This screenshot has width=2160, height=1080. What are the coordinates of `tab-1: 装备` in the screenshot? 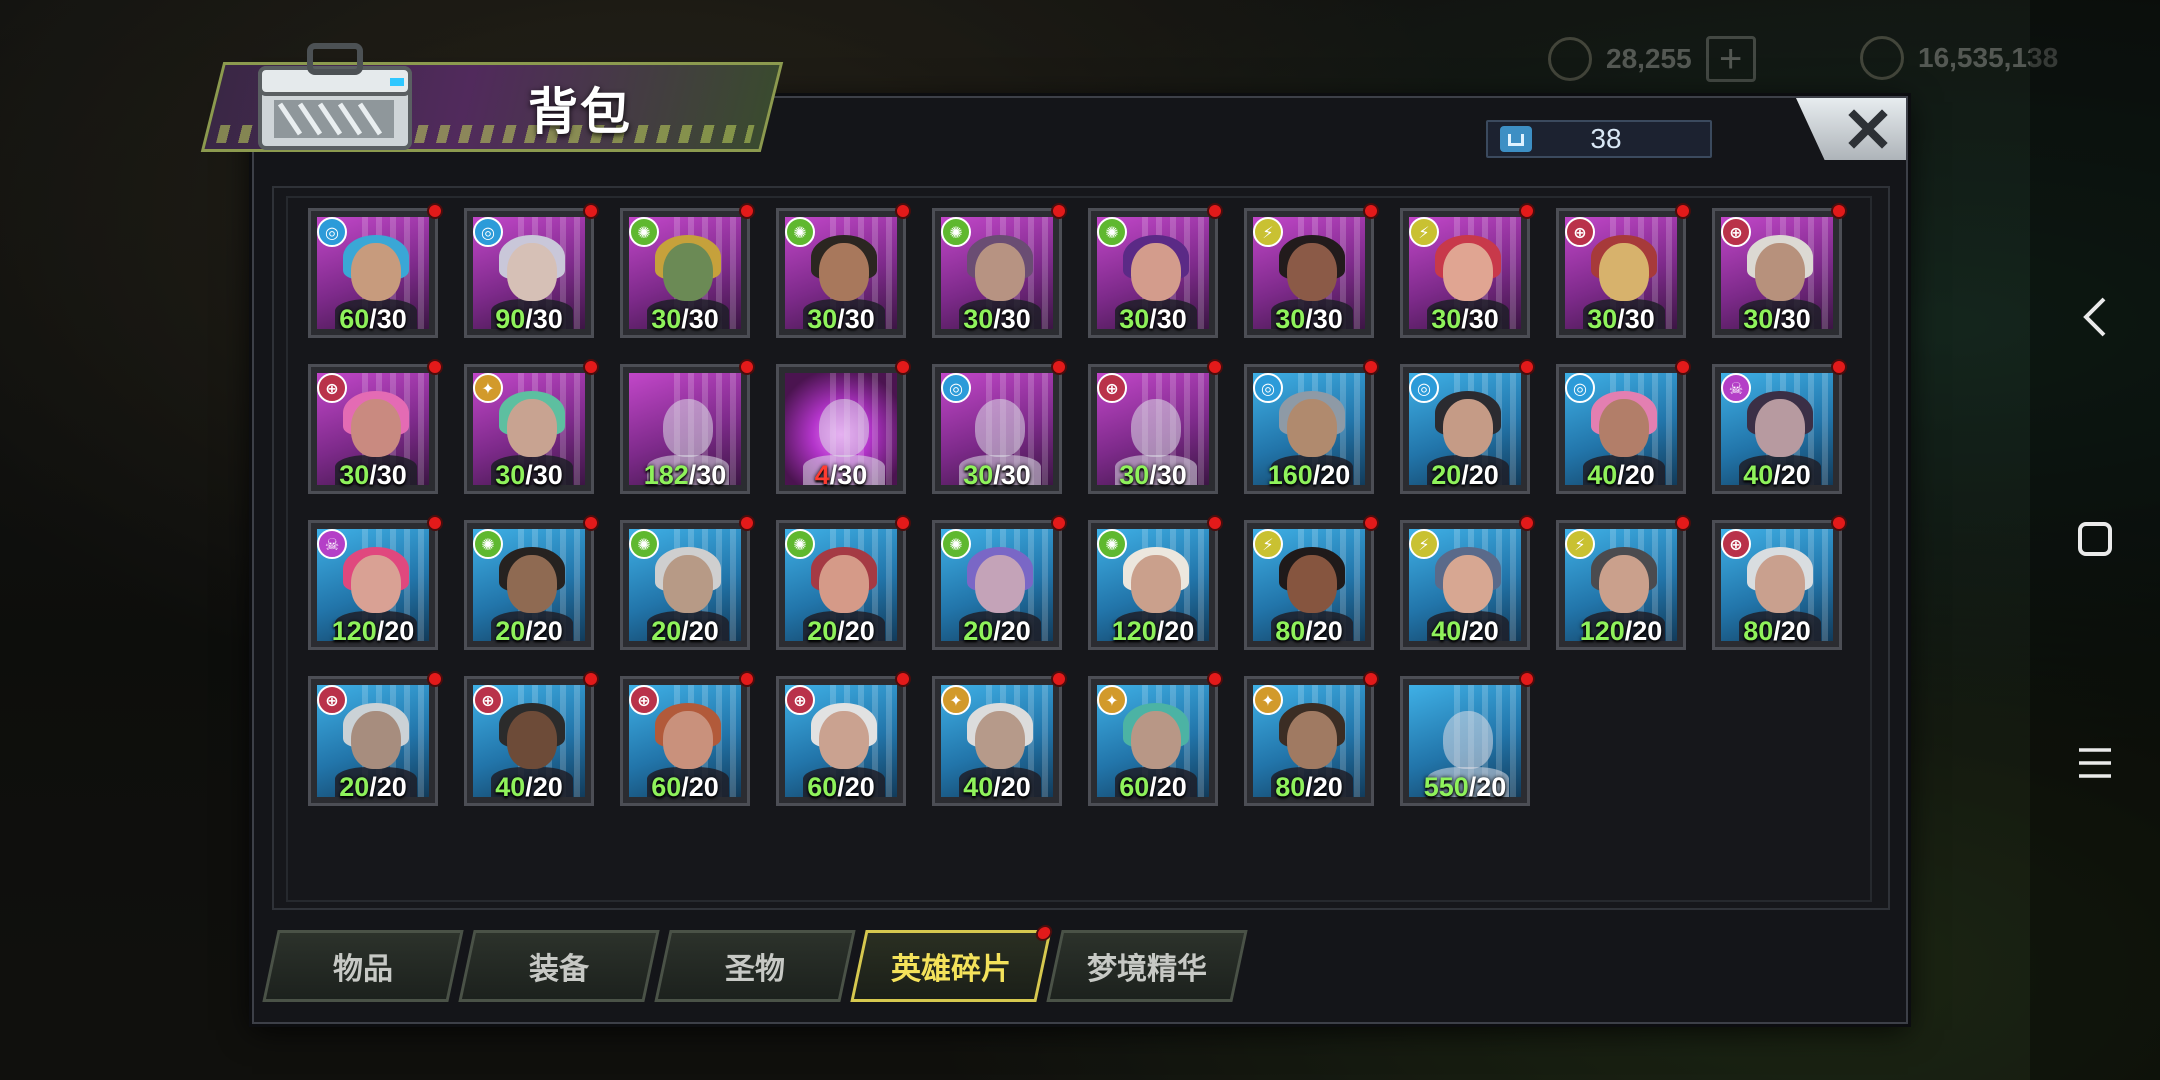 It's located at (559, 966).